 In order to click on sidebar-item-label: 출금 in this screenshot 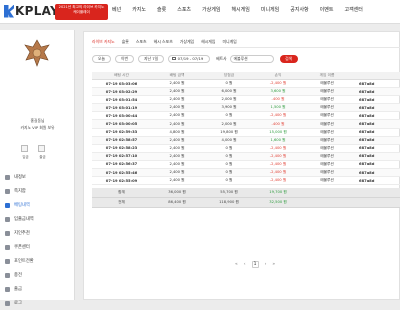, I will do `click(18, 289)`.